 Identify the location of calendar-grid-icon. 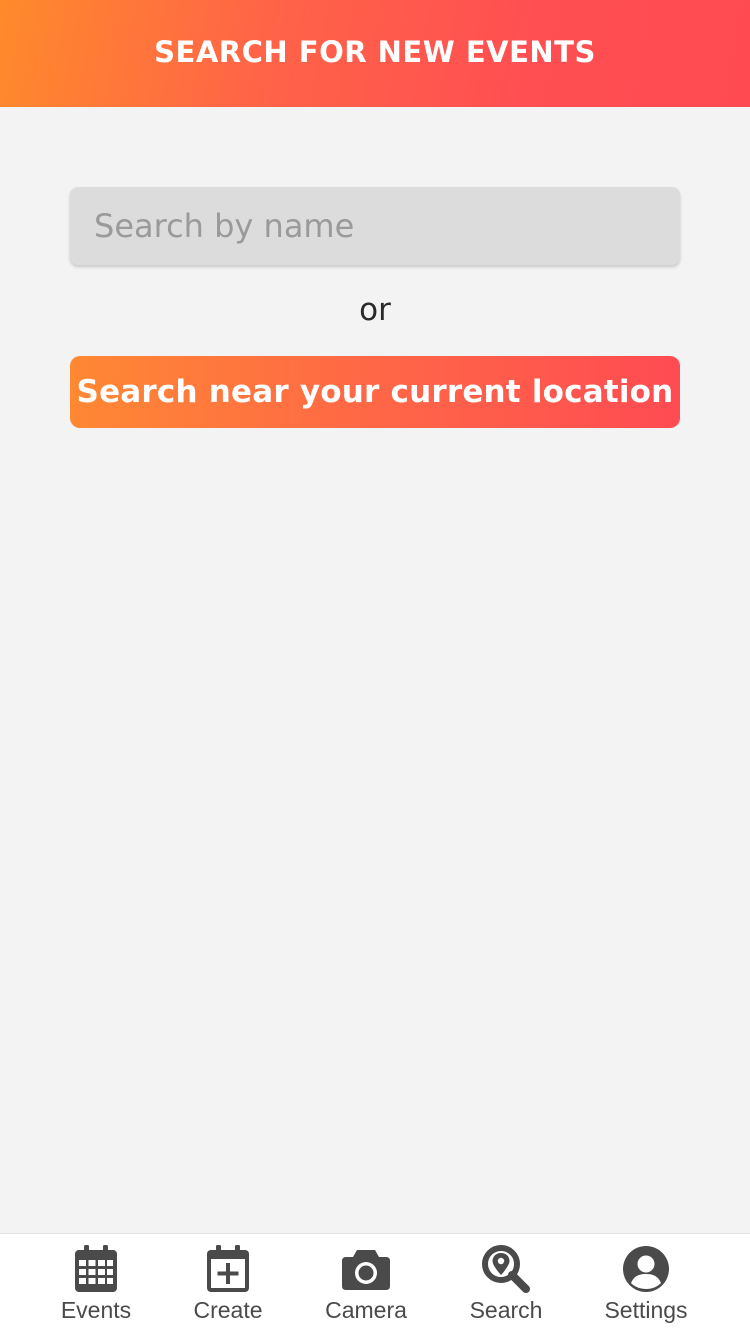
(96, 1269).